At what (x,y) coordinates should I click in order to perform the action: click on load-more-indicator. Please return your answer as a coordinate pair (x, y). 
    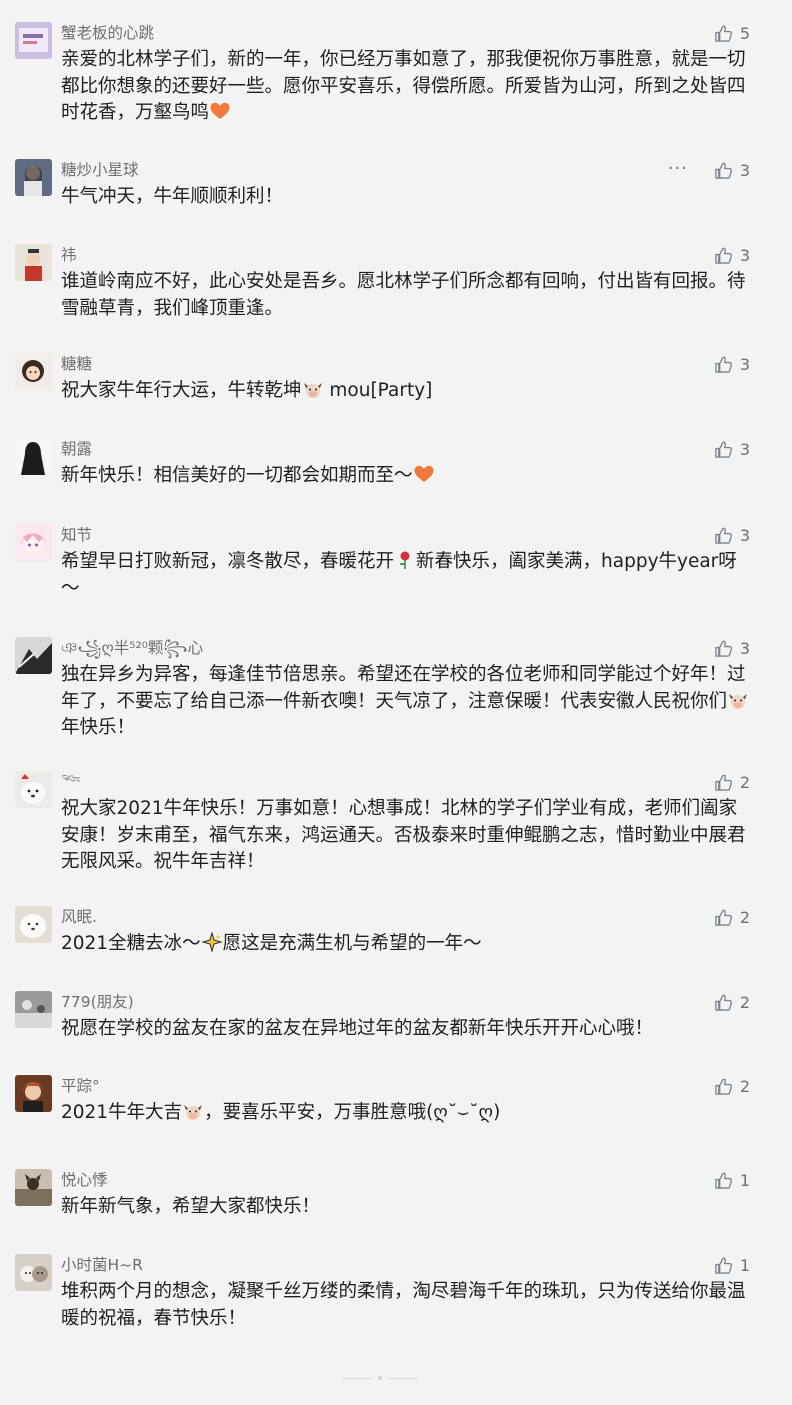
    Looking at the image, I should click on (383, 1378).